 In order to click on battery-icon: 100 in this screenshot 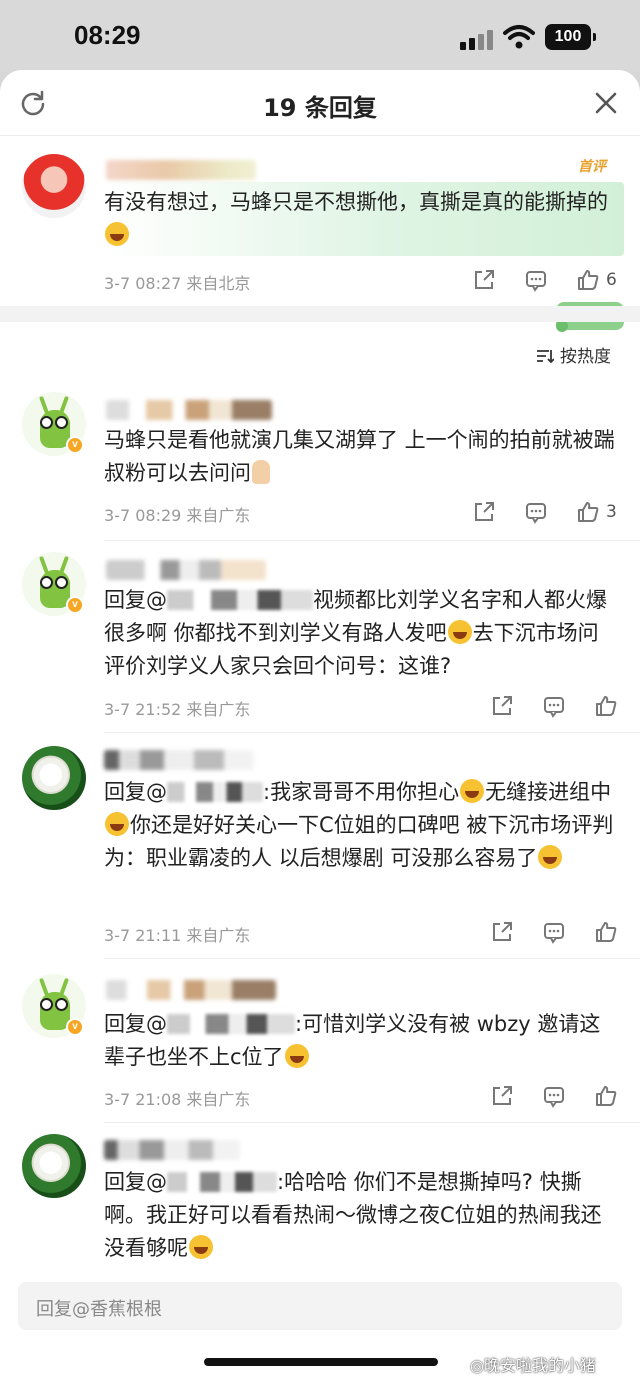, I will do `click(570, 37)`.